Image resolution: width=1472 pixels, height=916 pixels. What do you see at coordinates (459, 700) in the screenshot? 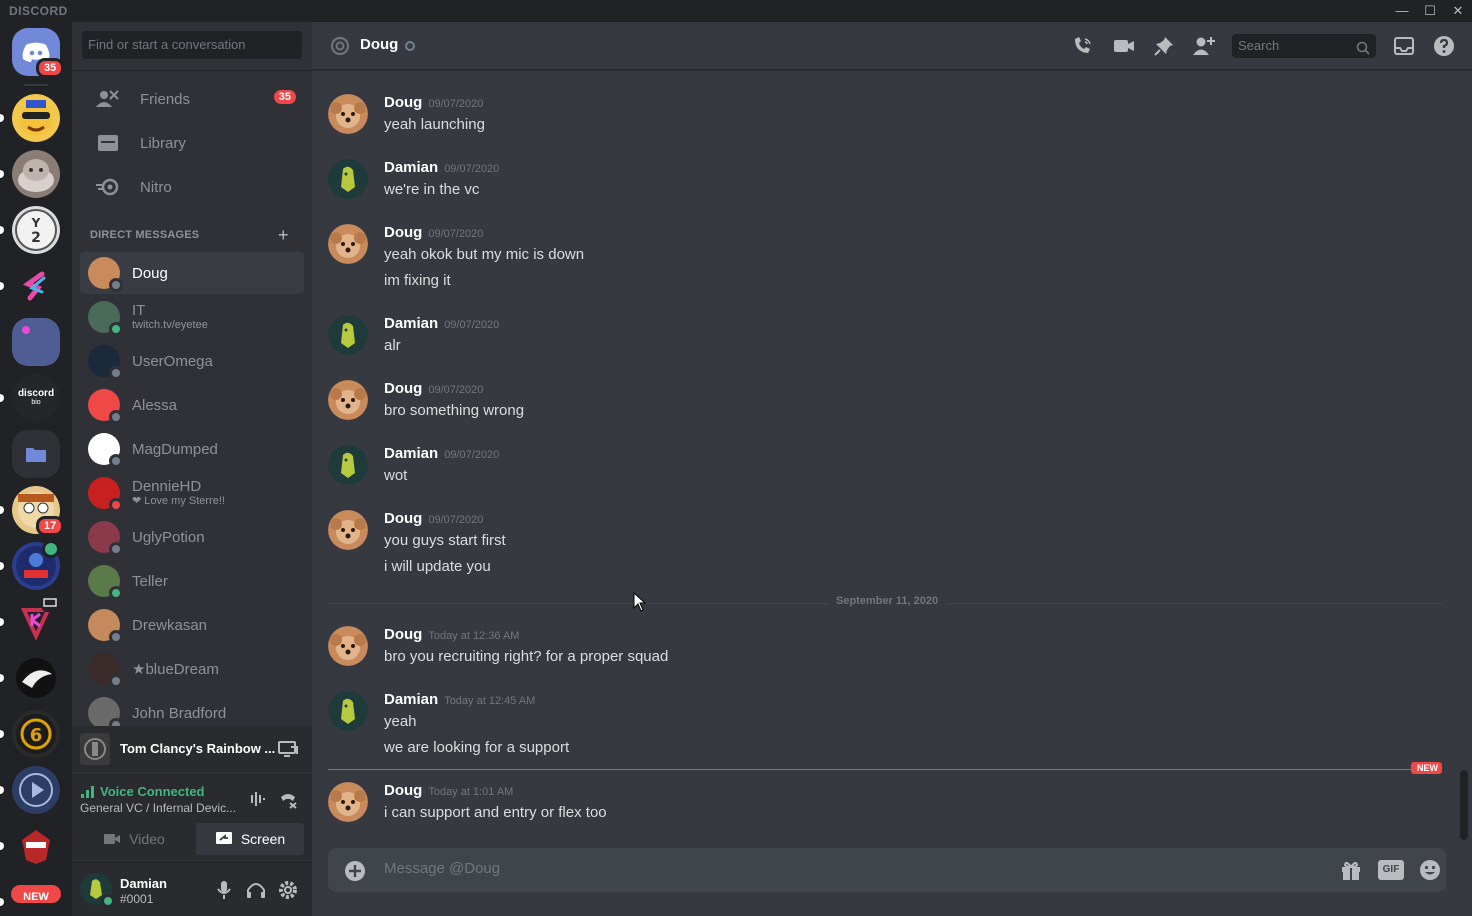
I see `message-author: Damian Today at 12:45 AM` at bounding box center [459, 700].